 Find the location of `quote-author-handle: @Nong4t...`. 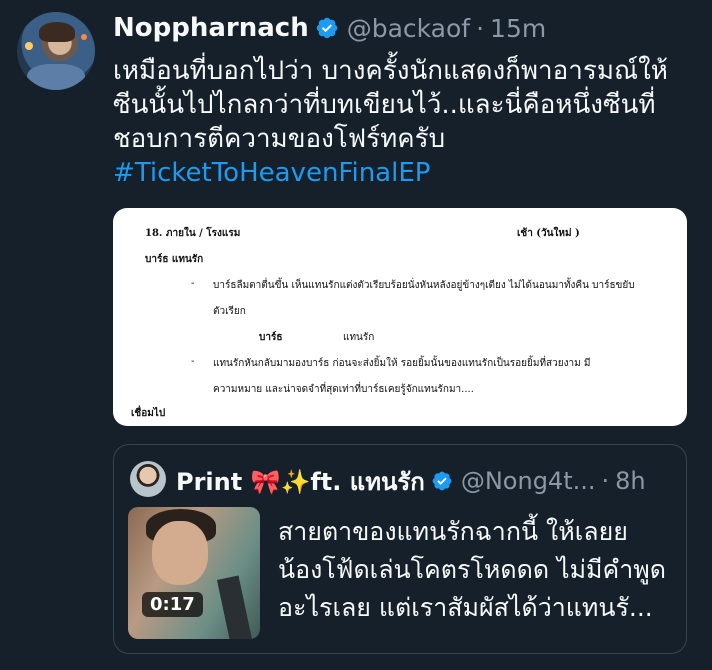

quote-author-handle: @Nong4t... is located at coordinates (528, 481).